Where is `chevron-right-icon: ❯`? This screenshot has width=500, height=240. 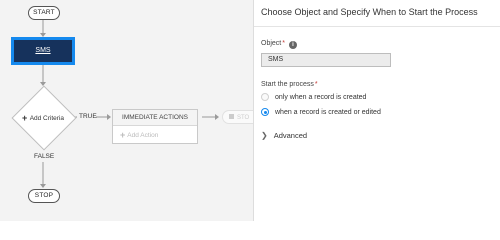
chevron-right-icon: ❯ is located at coordinates (264, 135).